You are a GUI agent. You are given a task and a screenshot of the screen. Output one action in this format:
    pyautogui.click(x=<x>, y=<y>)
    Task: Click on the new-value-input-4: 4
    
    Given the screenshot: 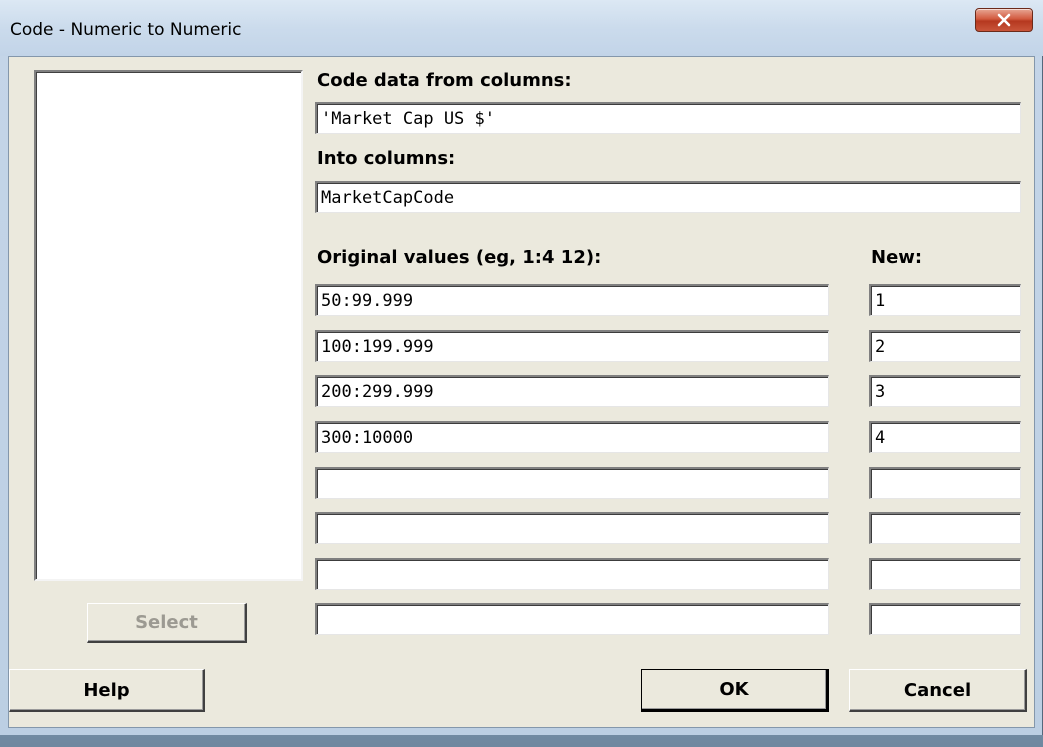 What is the action you would take?
    pyautogui.click(x=945, y=437)
    